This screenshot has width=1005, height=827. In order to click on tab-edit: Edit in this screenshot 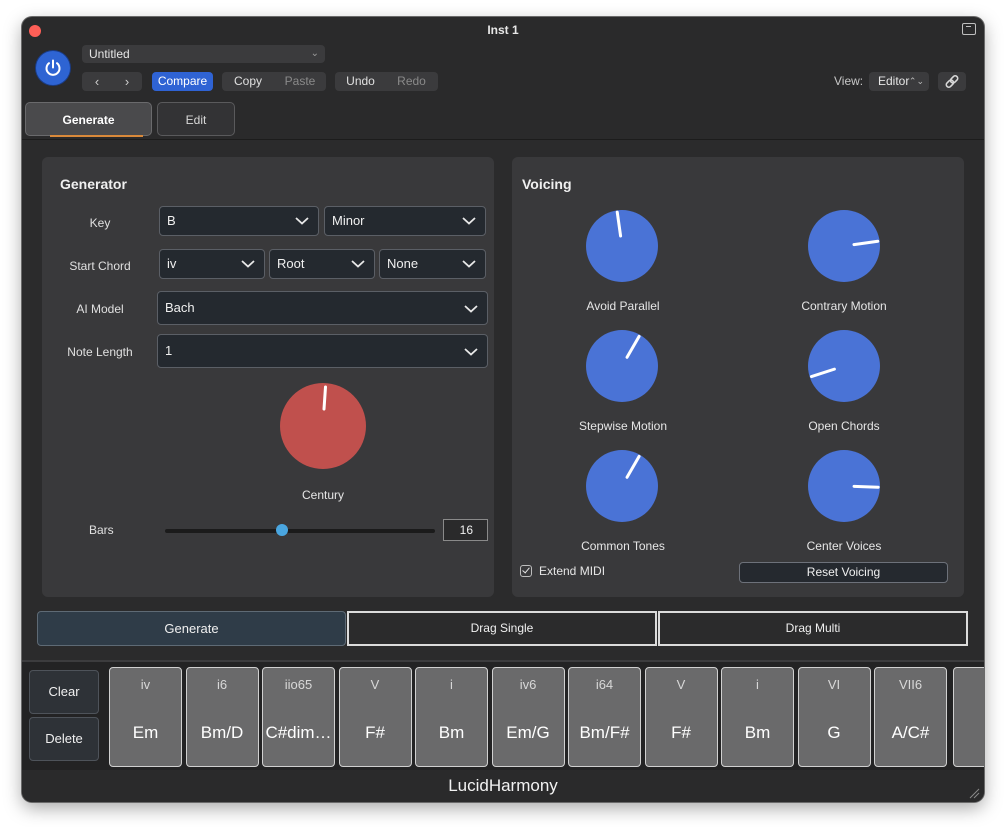, I will do `click(196, 119)`.